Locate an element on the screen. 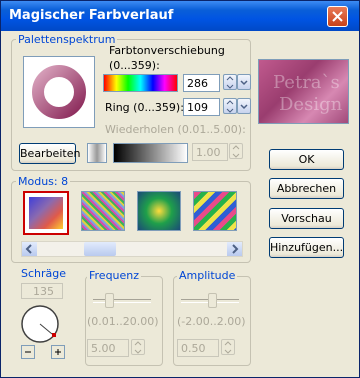 The image size is (360, 378). frequency-range: (0.01..20.00) is located at coordinates (123, 321).